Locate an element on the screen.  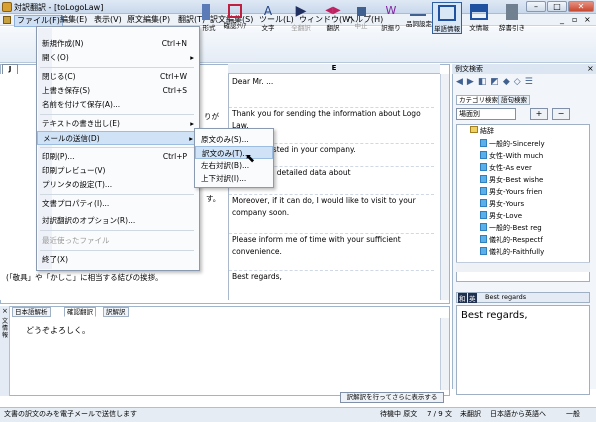
book-icon is located at coordinates (512, 12).